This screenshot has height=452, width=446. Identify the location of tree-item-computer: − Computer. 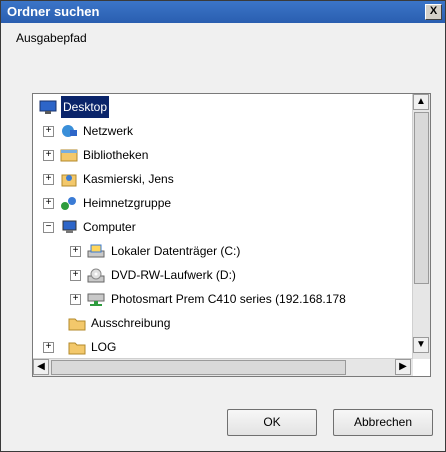
(231, 227).